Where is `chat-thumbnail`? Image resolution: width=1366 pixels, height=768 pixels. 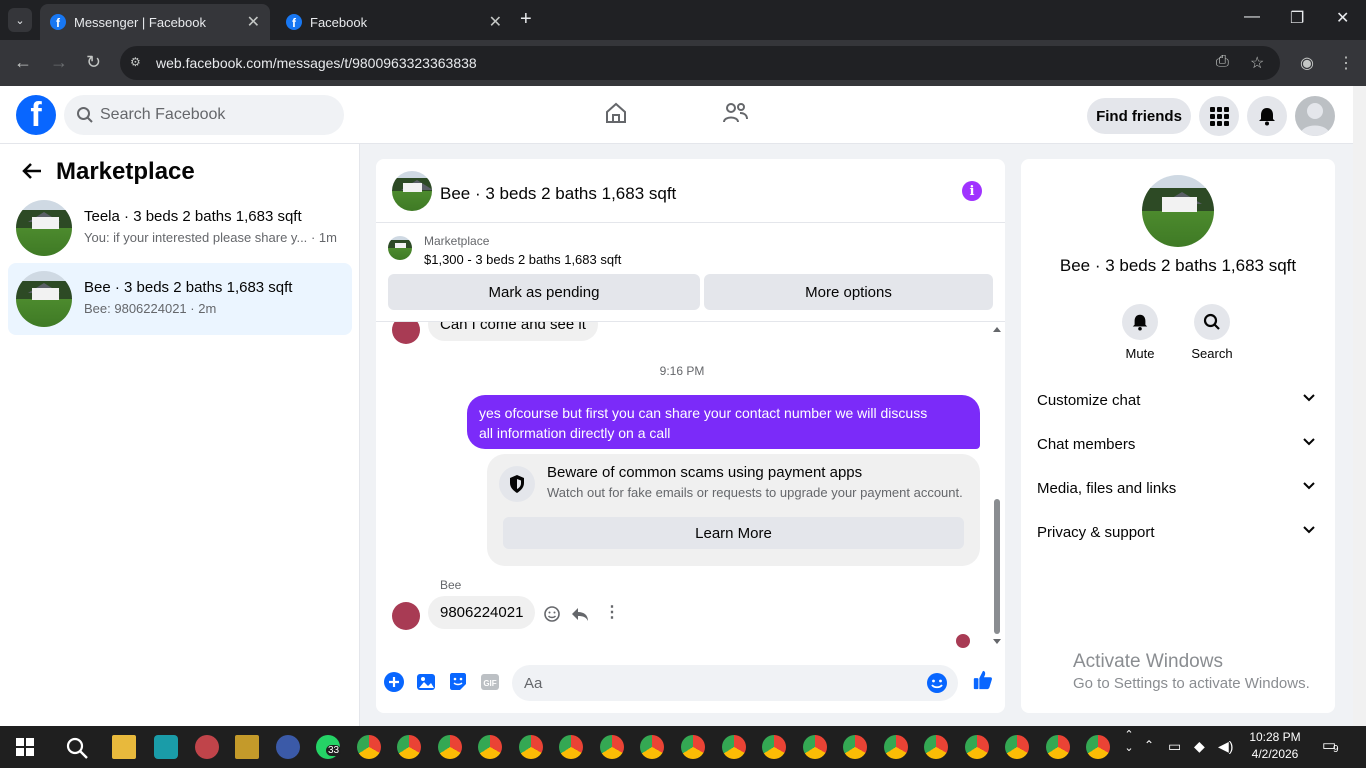 chat-thumbnail is located at coordinates (412, 191).